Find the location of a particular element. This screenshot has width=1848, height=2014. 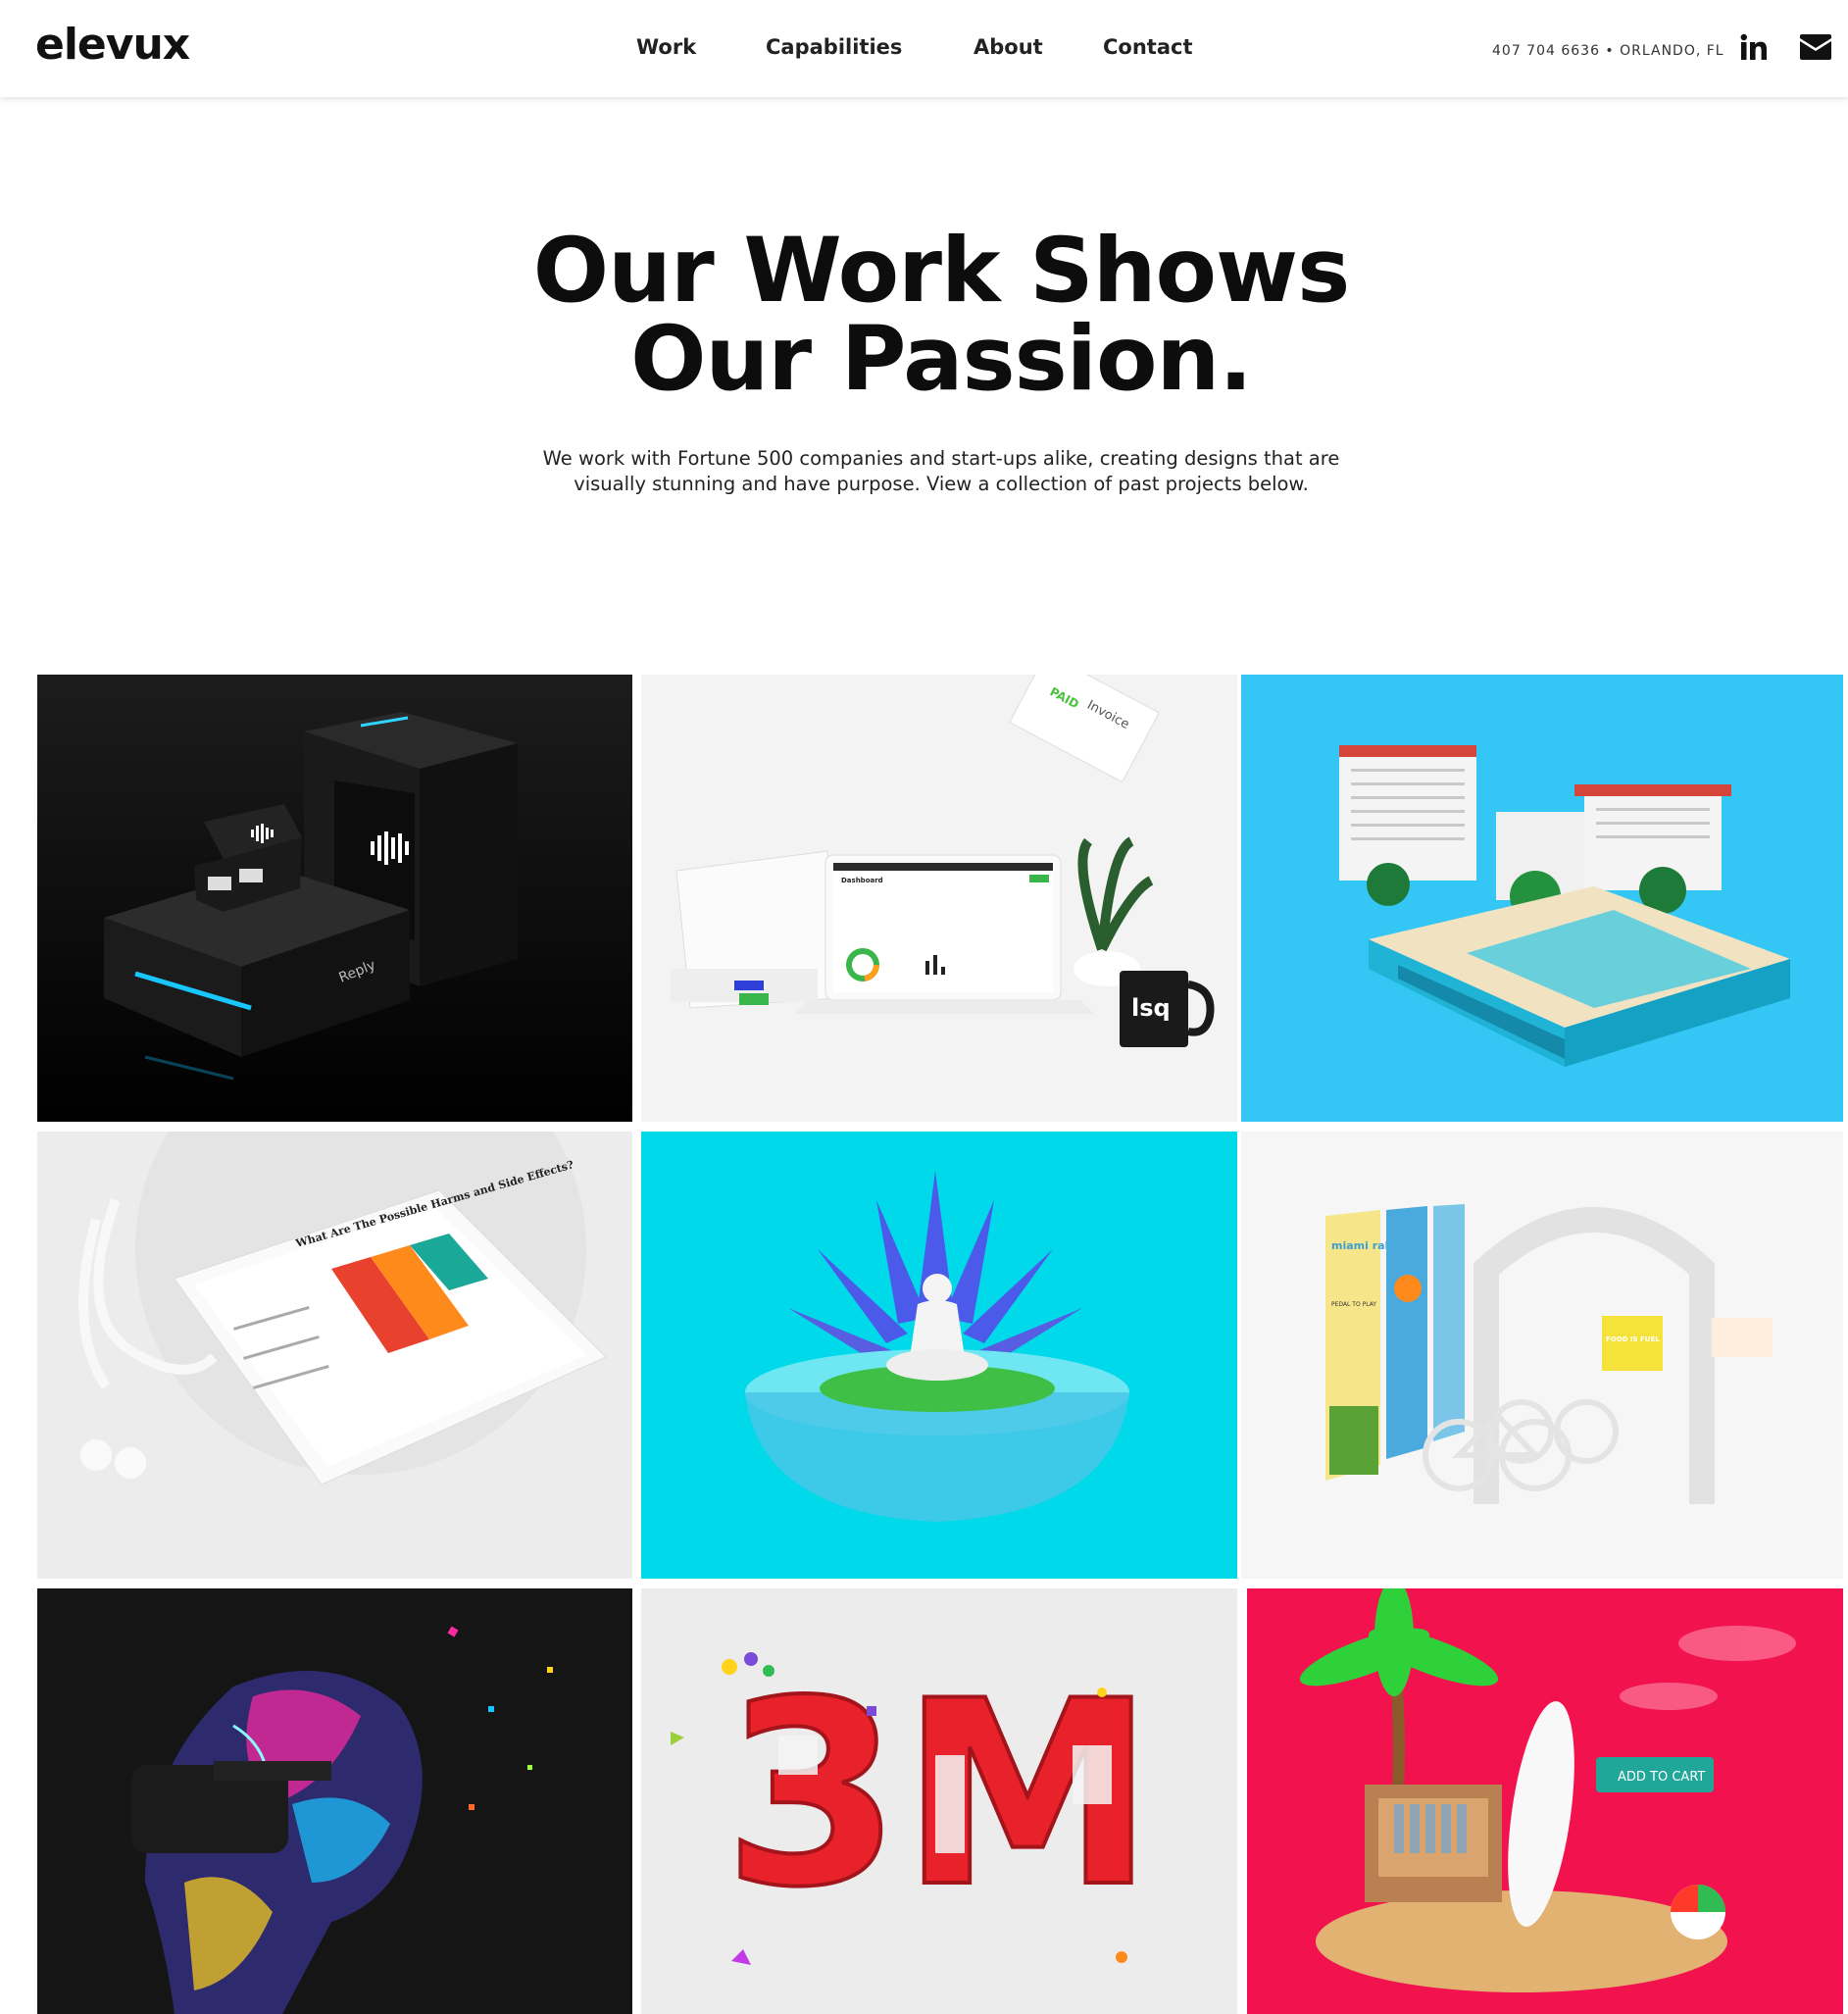

page-title: Our Work Shows Our Passion. is located at coordinates (924, 316).